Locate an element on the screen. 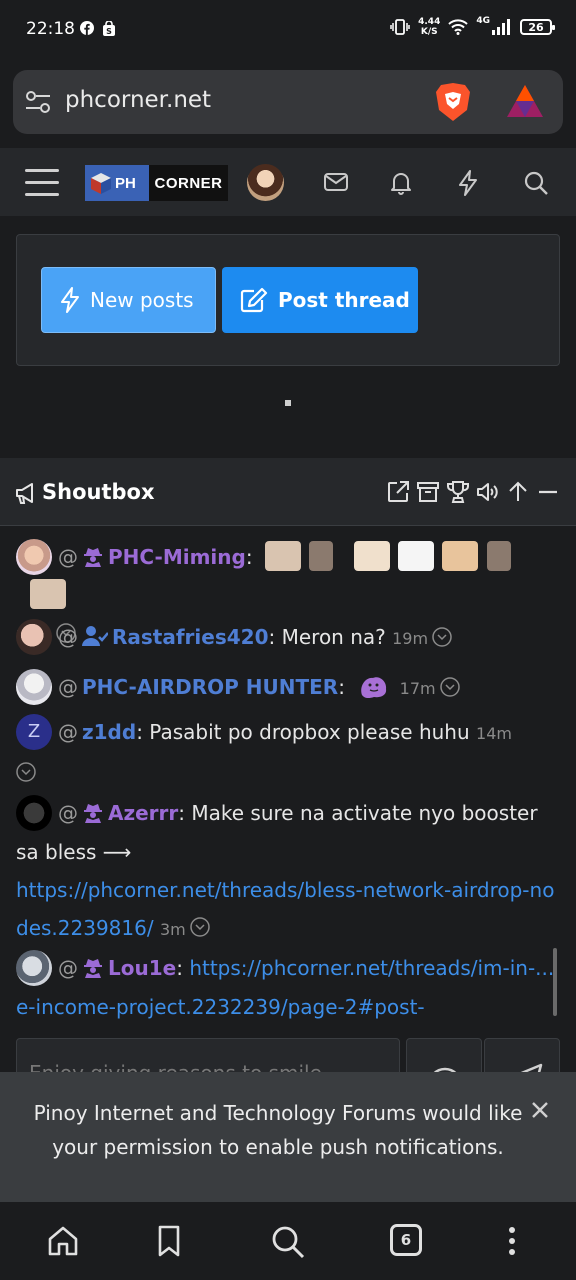 The height and width of the screenshot is (1280, 576). username: Rastafries420 is located at coordinates (190, 637).